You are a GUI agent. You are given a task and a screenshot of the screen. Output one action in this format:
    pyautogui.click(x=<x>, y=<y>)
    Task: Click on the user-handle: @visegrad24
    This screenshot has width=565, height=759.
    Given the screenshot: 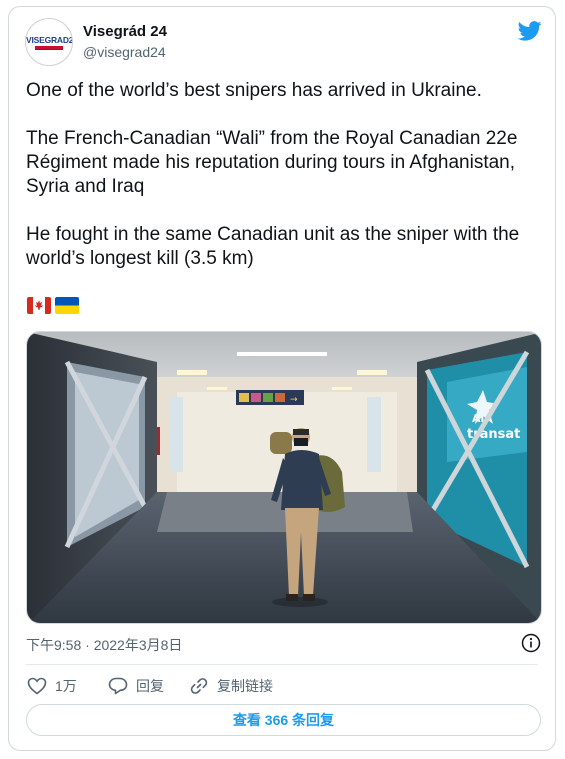 What is the action you would take?
    pyautogui.click(x=124, y=52)
    